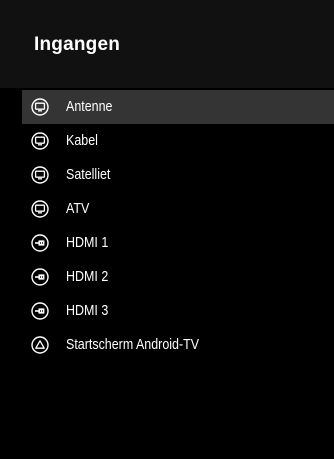 The image size is (334, 459). Describe the element at coordinates (178, 209) in the screenshot. I see `input-item-atv: ATV` at that location.